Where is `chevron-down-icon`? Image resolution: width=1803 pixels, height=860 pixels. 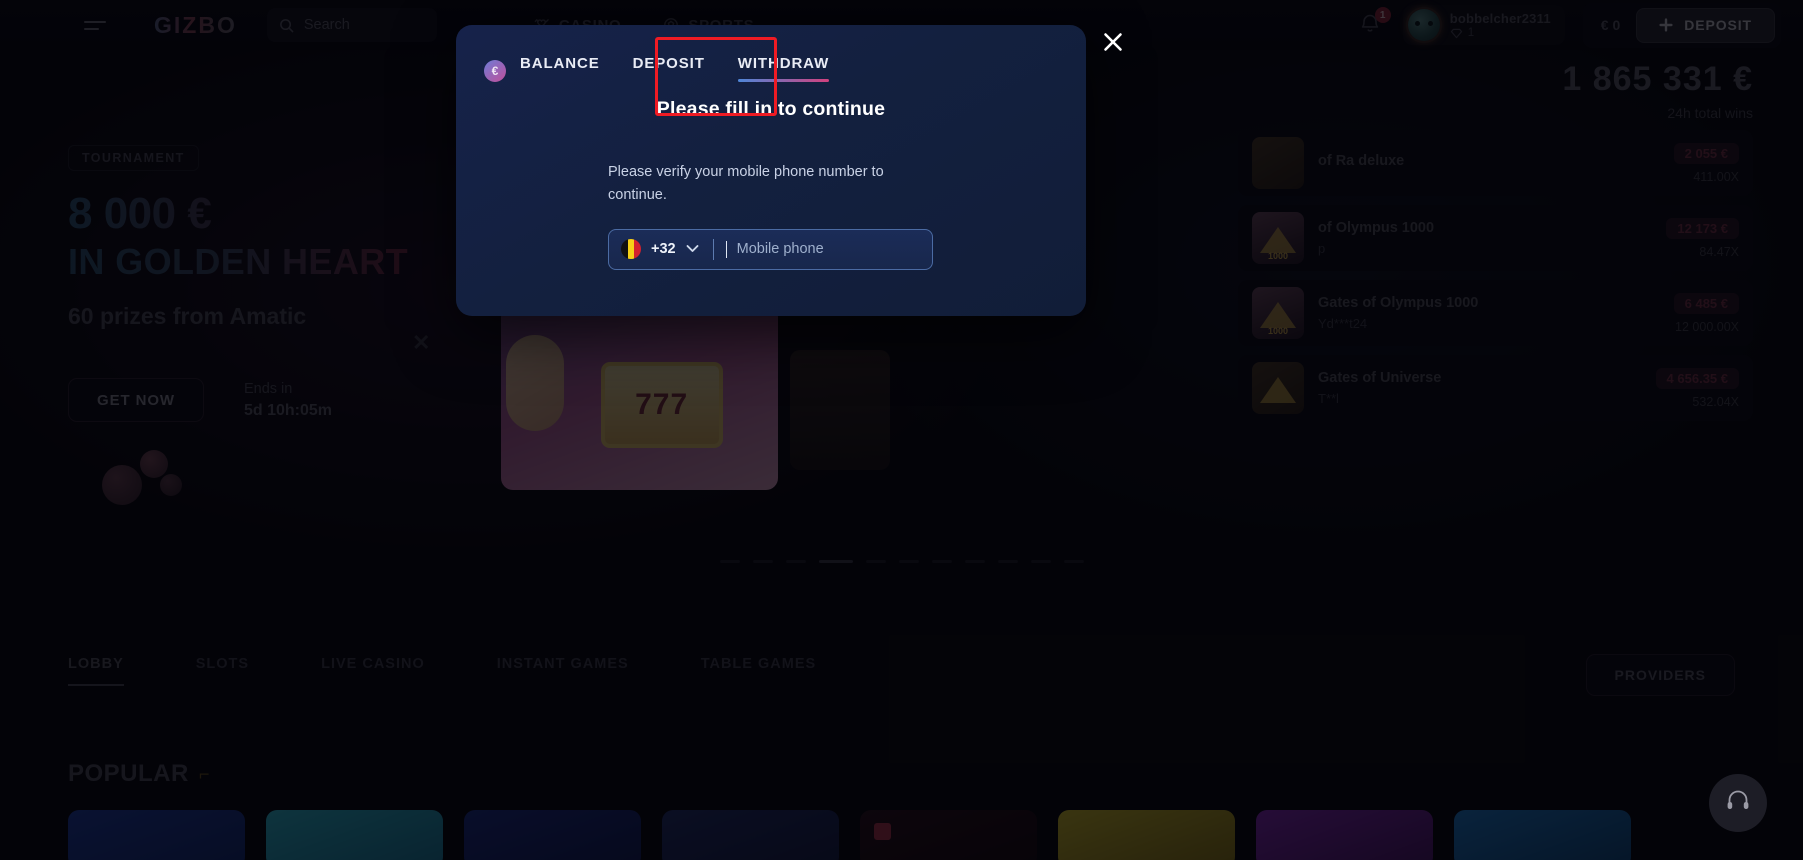
chevron-down-icon is located at coordinates (692, 249).